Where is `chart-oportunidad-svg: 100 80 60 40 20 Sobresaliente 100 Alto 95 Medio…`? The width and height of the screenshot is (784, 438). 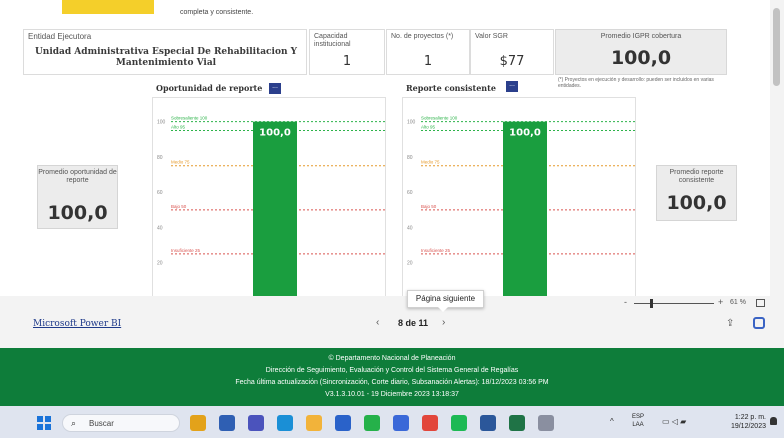
chart-oportunidad-svg: 100 80 60 40 20 Sobresaliente 100 Alto 95 Medio… is located at coordinates (271, 206).